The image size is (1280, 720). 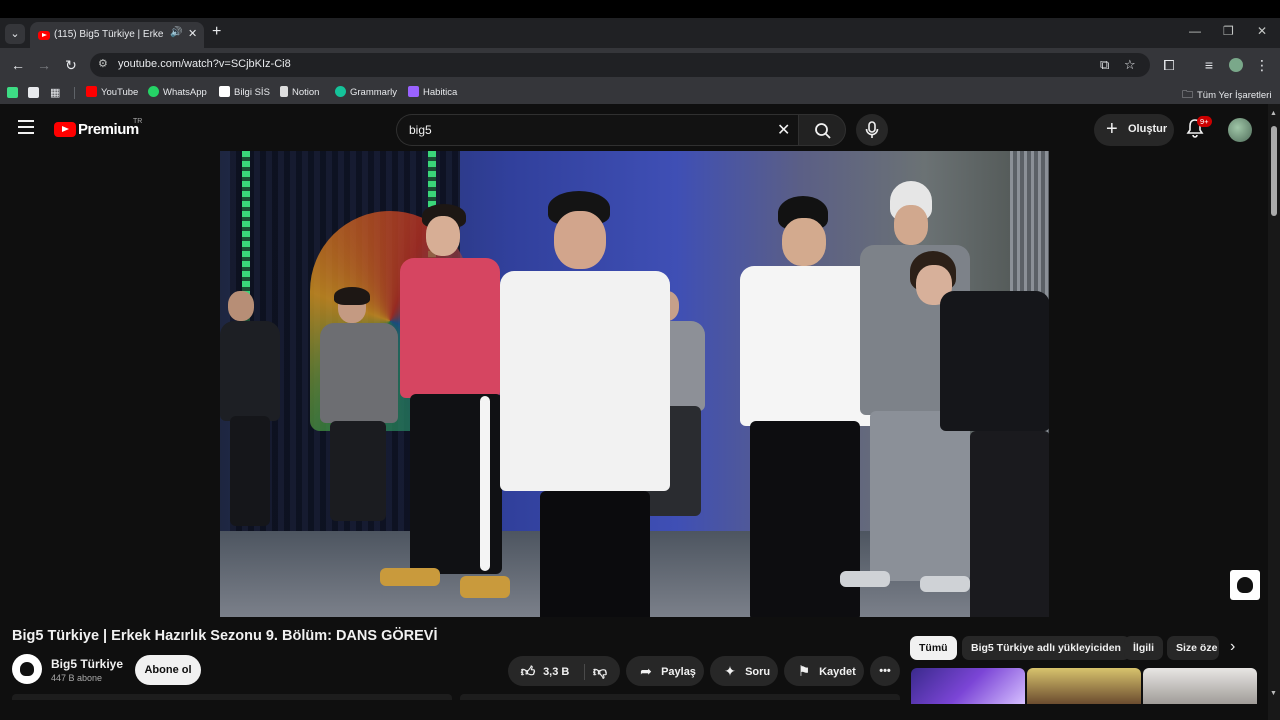 I want to click on save-button: ⚑ Kaydet, so click(x=824, y=671).